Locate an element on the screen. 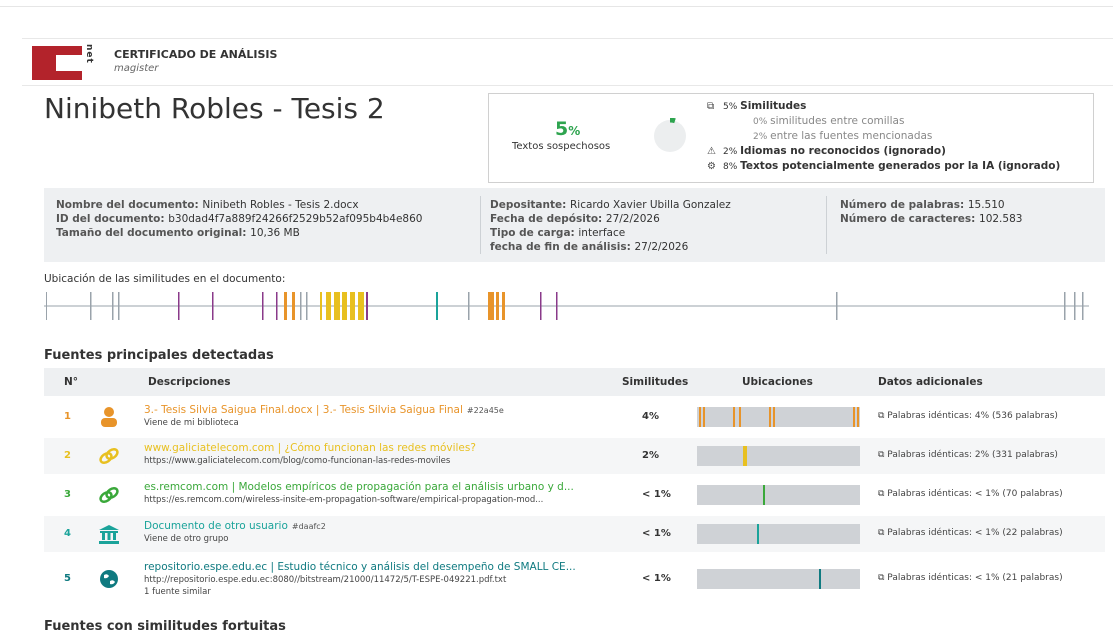 This screenshot has height=634, width=1113. metadata-row: Número de palabras: 15.510 is located at coordinates (931, 205).